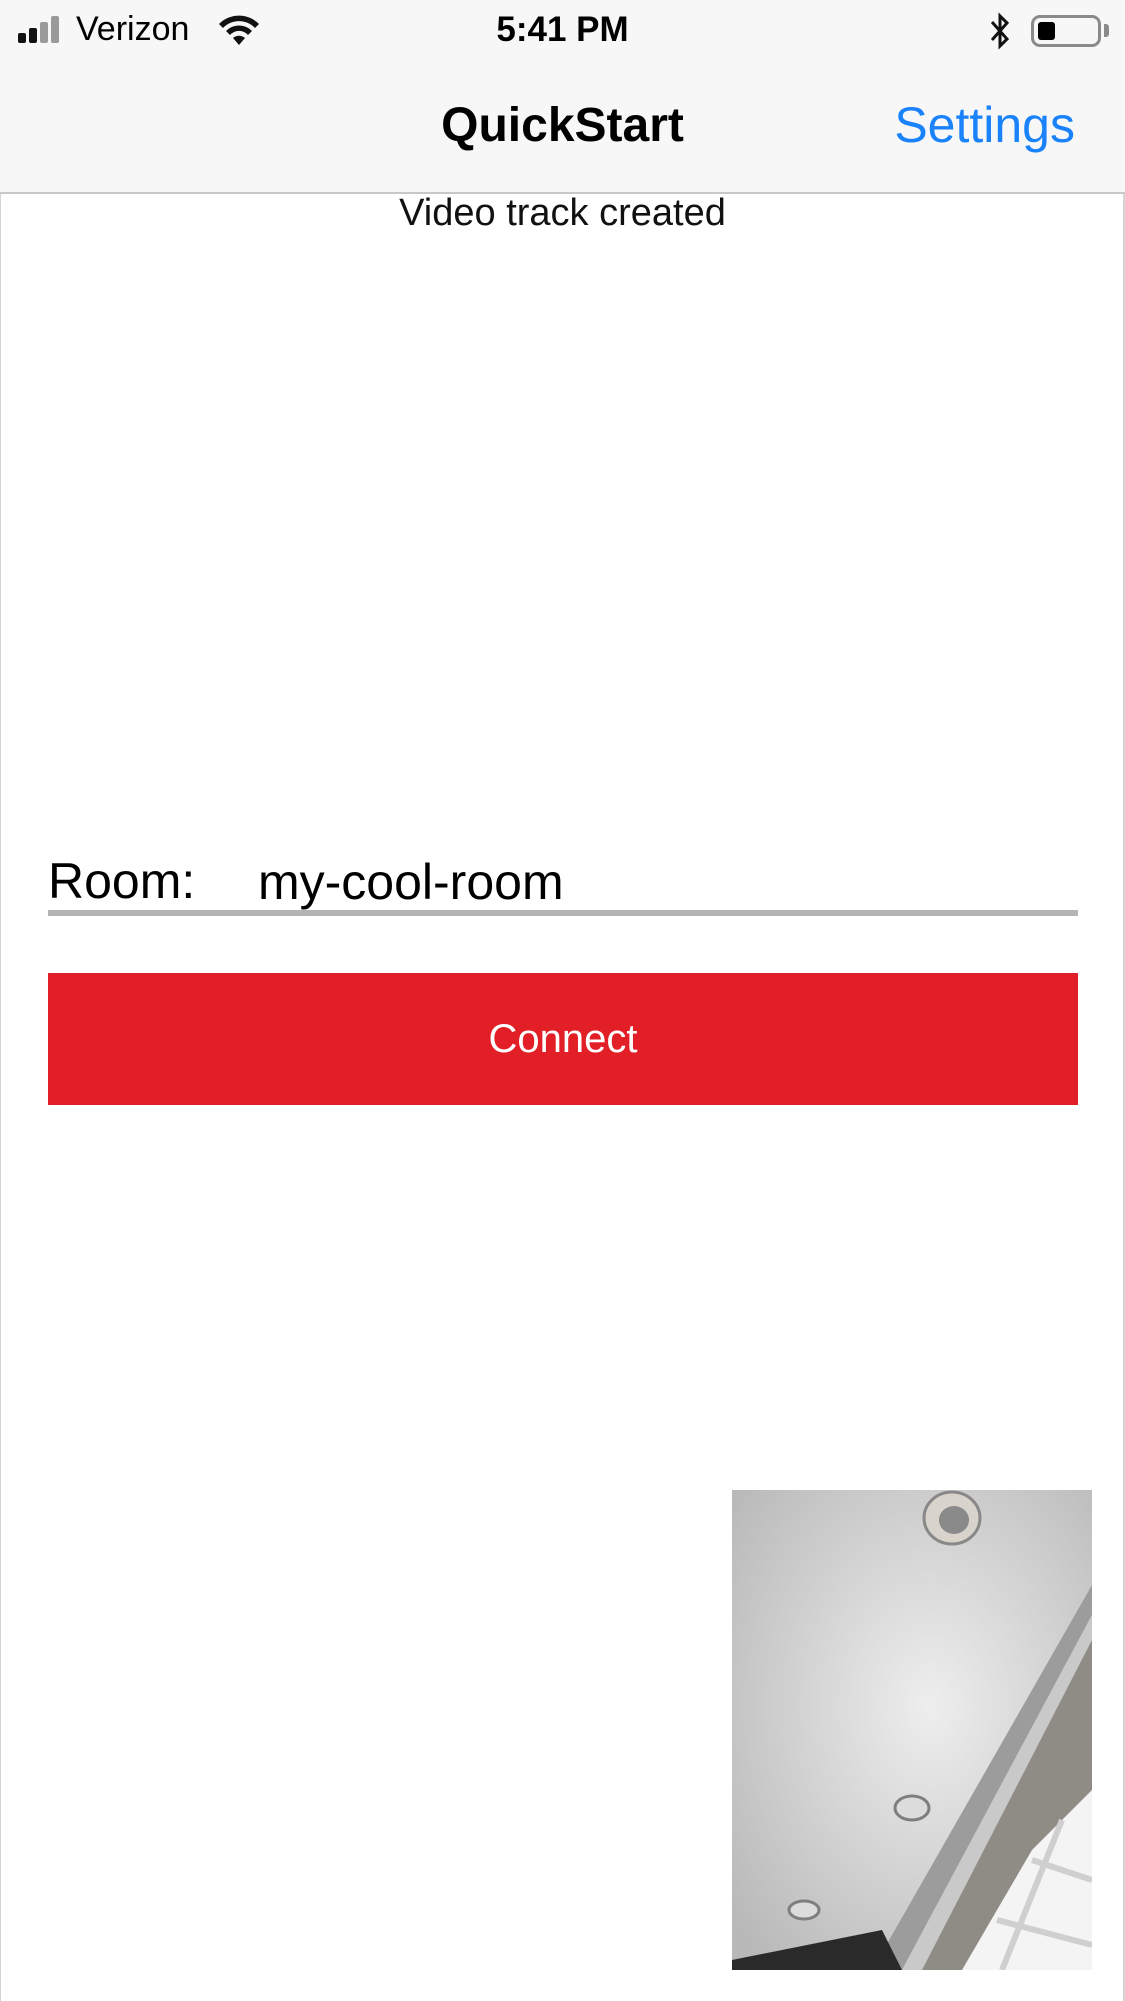 The width and height of the screenshot is (1125, 2001). What do you see at coordinates (1106, 30) in the screenshot?
I see `battery-nub` at bounding box center [1106, 30].